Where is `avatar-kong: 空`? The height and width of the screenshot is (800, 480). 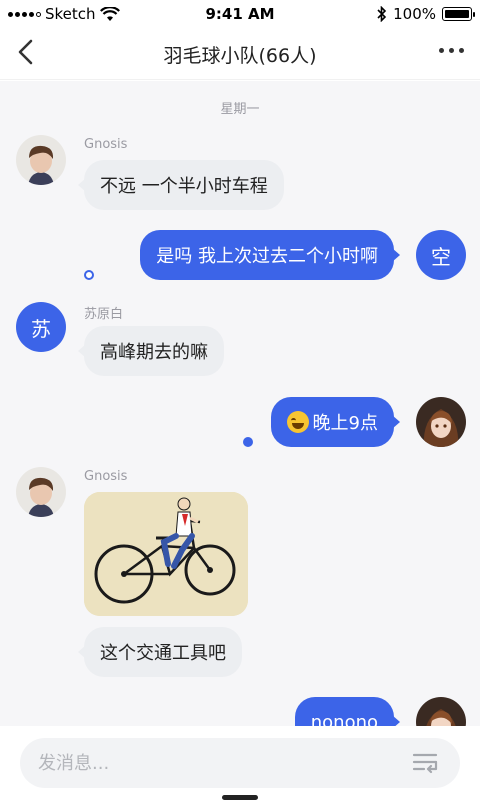
avatar-kong: 空 is located at coordinates (441, 255).